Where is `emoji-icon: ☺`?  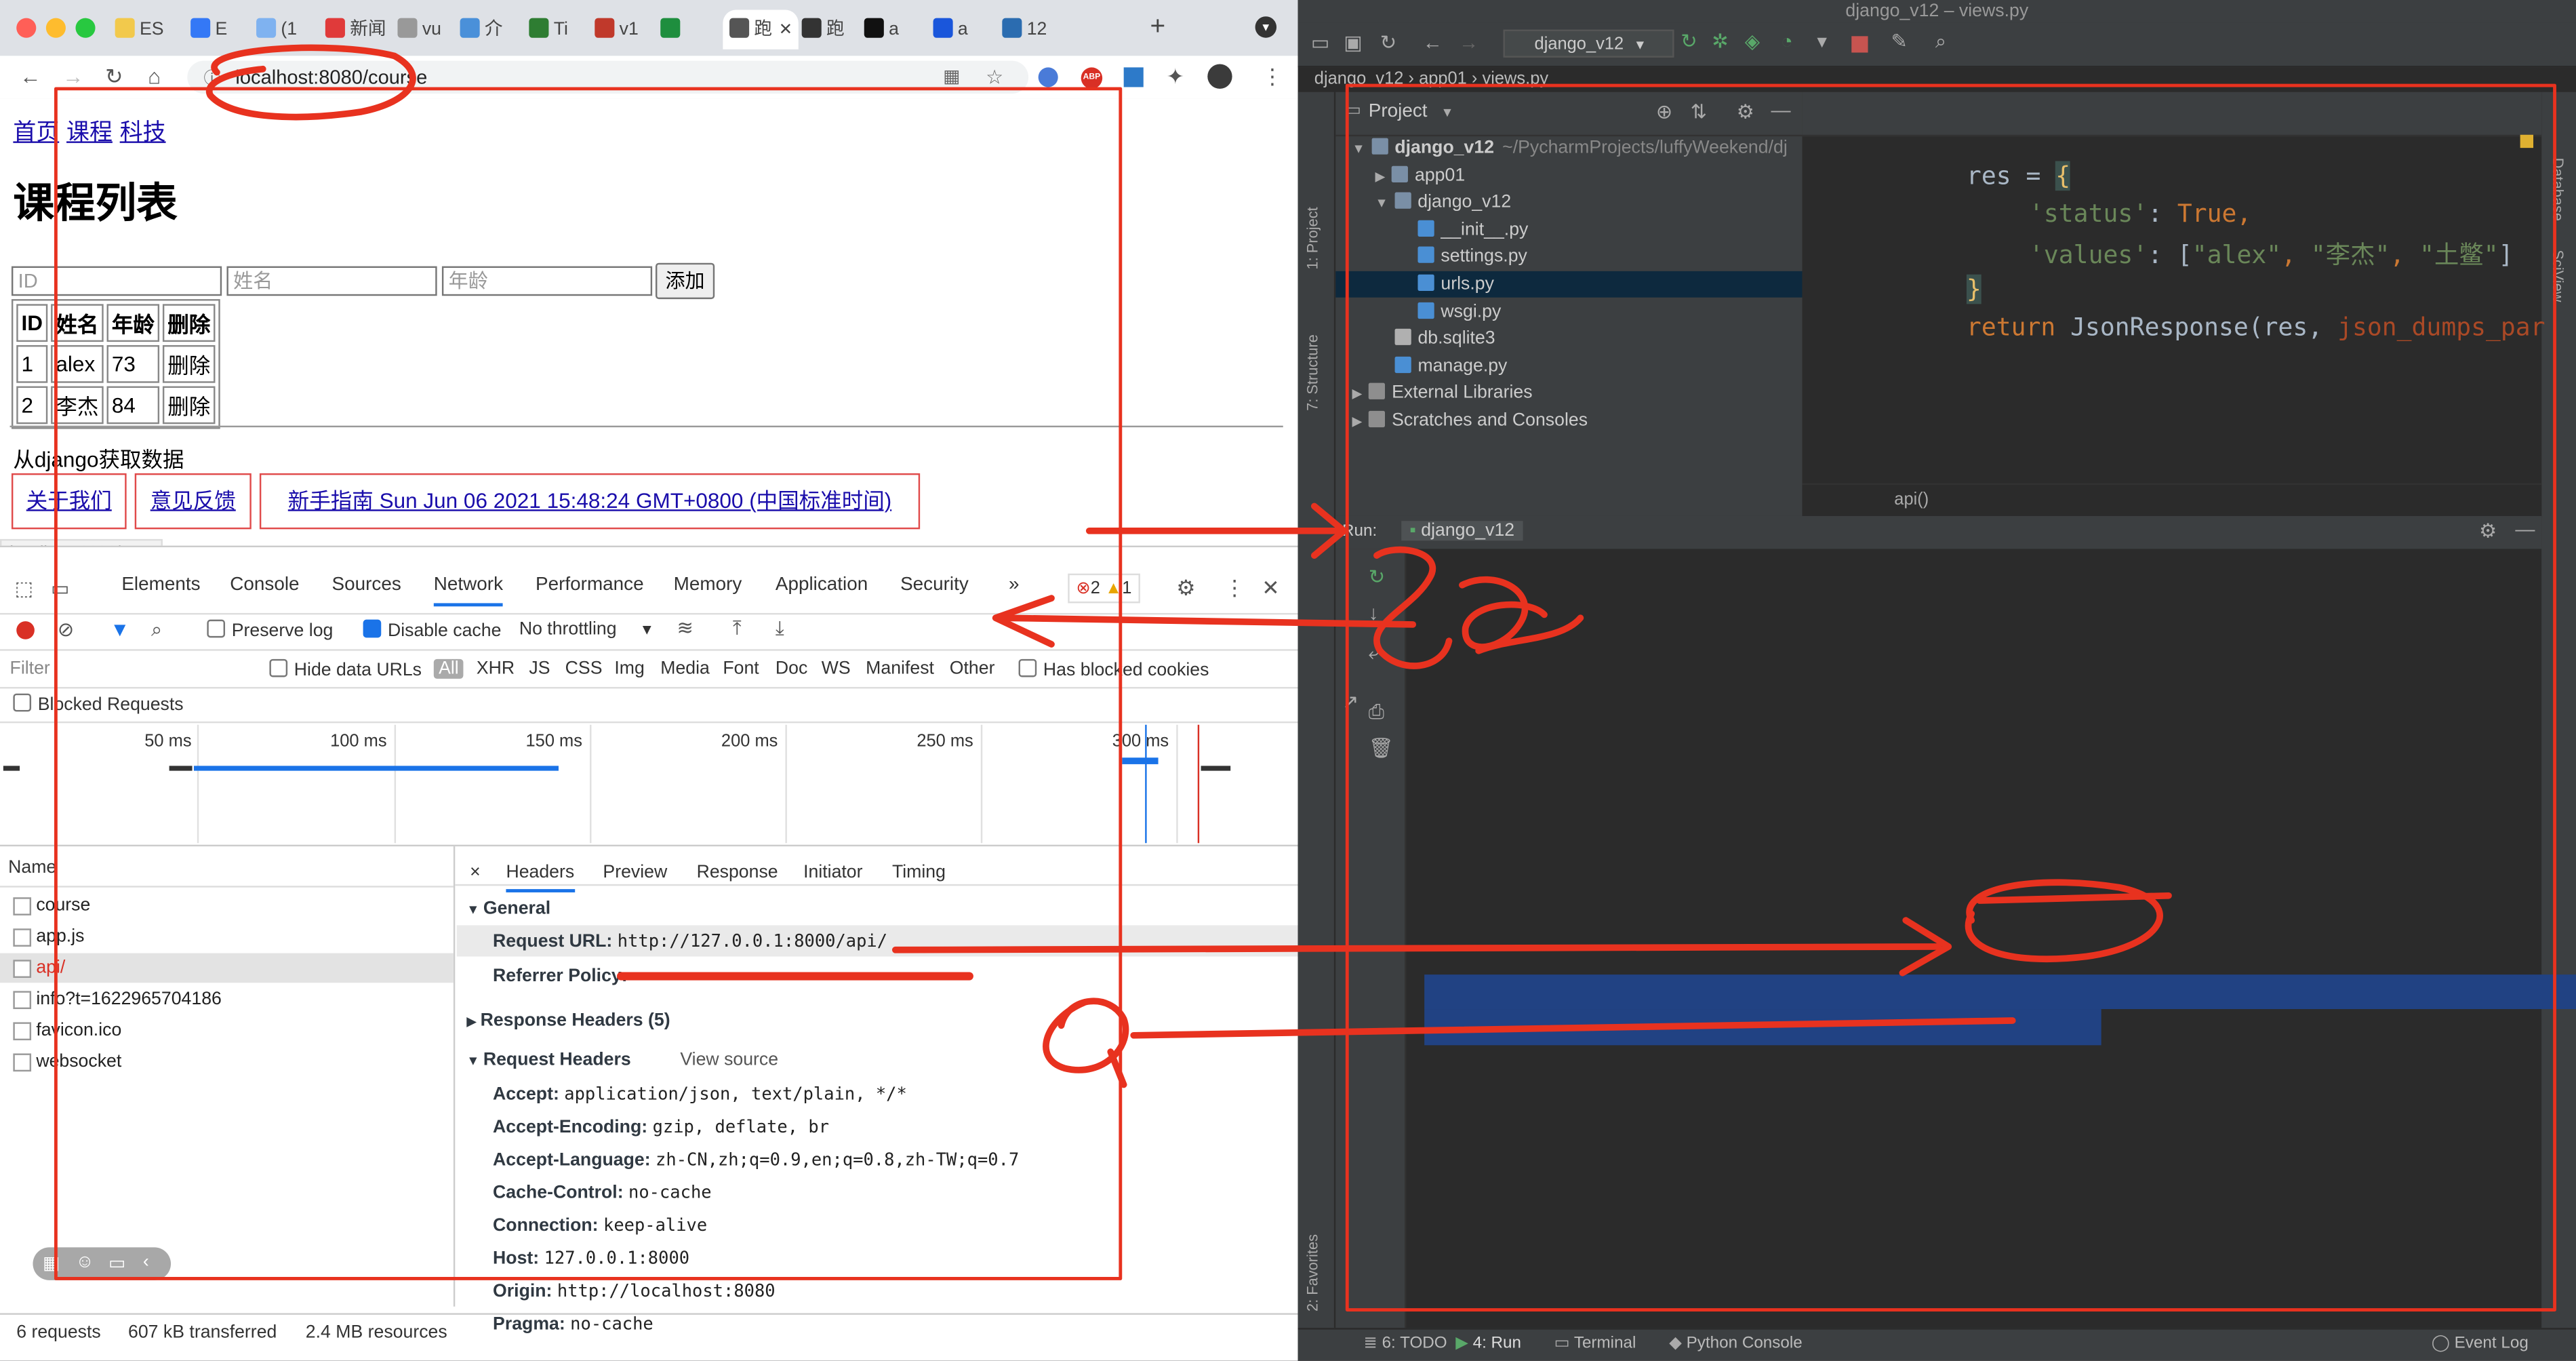 emoji-icon: ☺ is located at coordinates (84, 1262).